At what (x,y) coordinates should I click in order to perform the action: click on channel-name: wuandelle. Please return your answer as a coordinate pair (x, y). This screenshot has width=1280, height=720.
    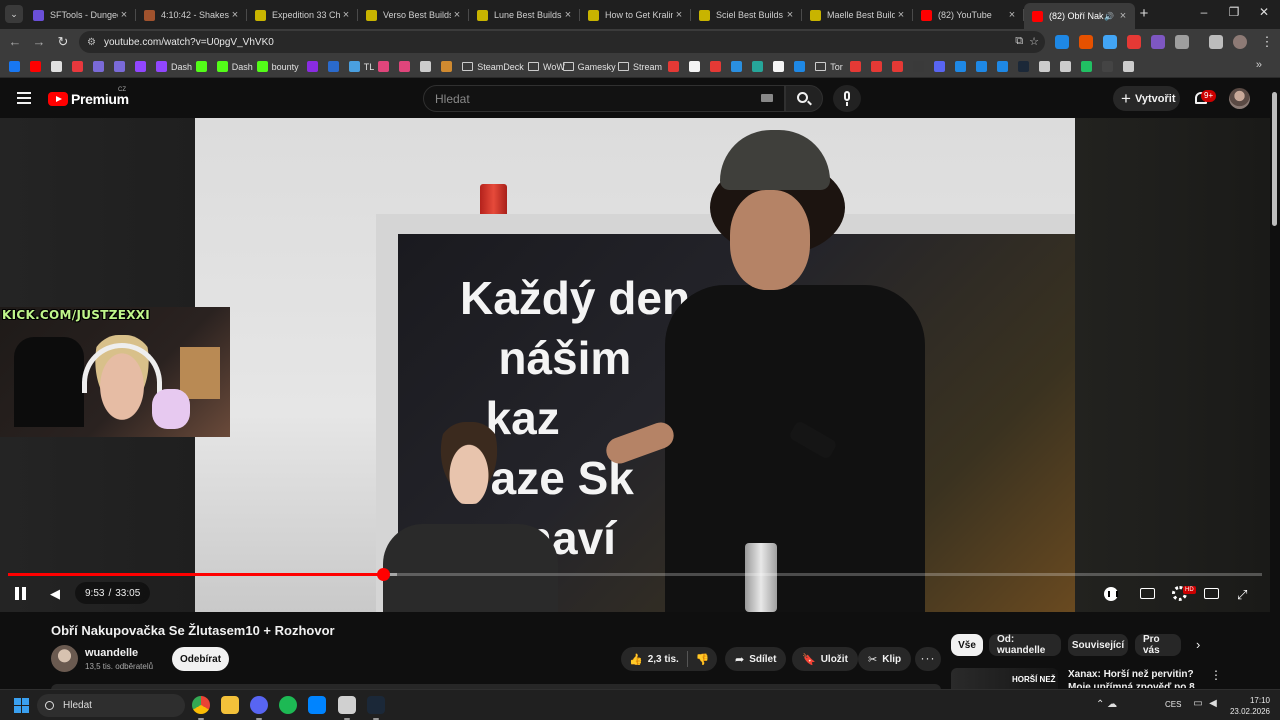
    Looking at the image, I should click on (111, 653).